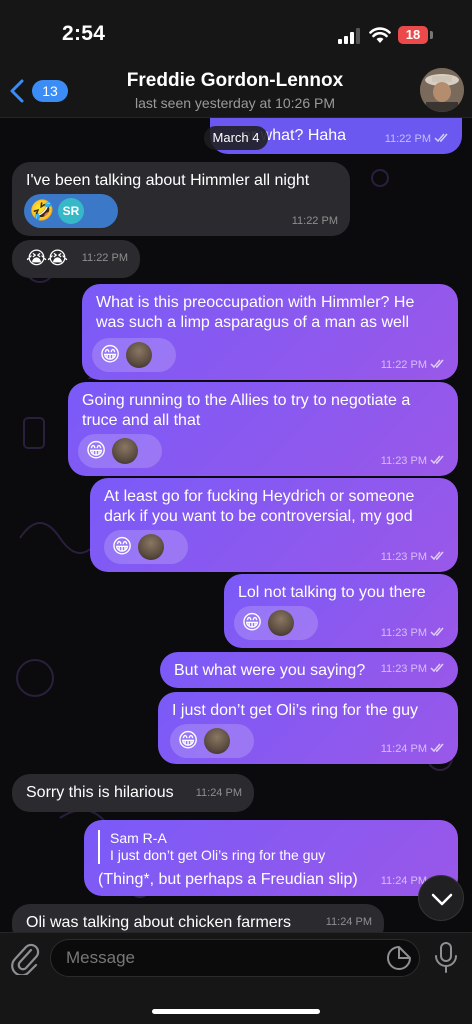 This screenshot has width=472, height=1024. What do you see at coordinates (158, 922) in the screenshot?
I see `message-text: Oli was talking about chicken farmers` at bounding box center [158, 922].